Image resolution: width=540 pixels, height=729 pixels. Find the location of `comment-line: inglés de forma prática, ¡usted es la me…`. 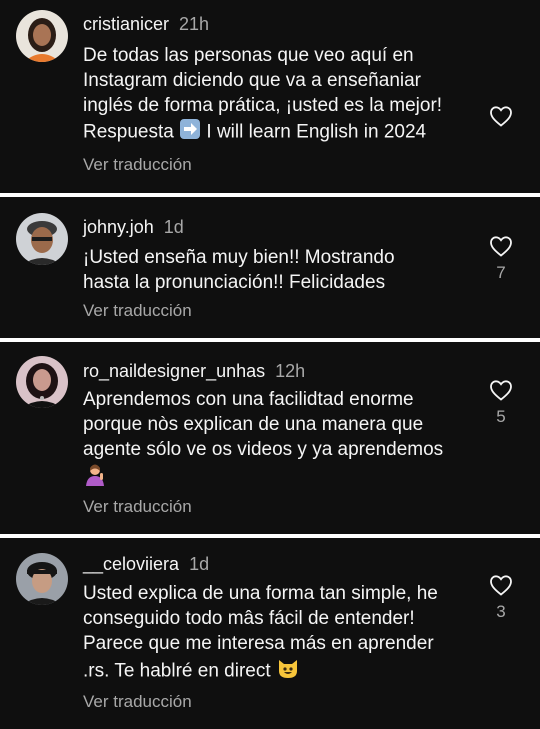

comment-line: inglés de forma prática, ¡usted es la me… is located at coordinates (263, 105).